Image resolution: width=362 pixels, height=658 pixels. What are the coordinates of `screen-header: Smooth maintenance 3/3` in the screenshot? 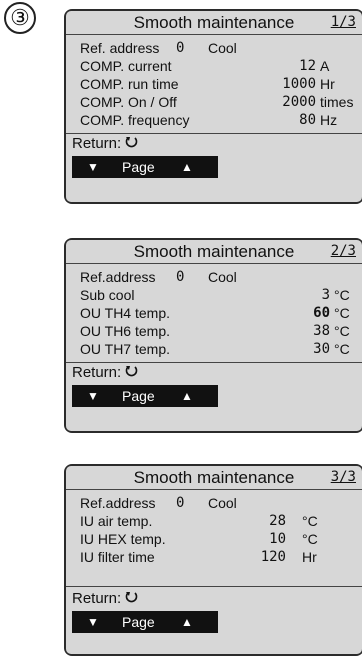 It's located at (214, 478).